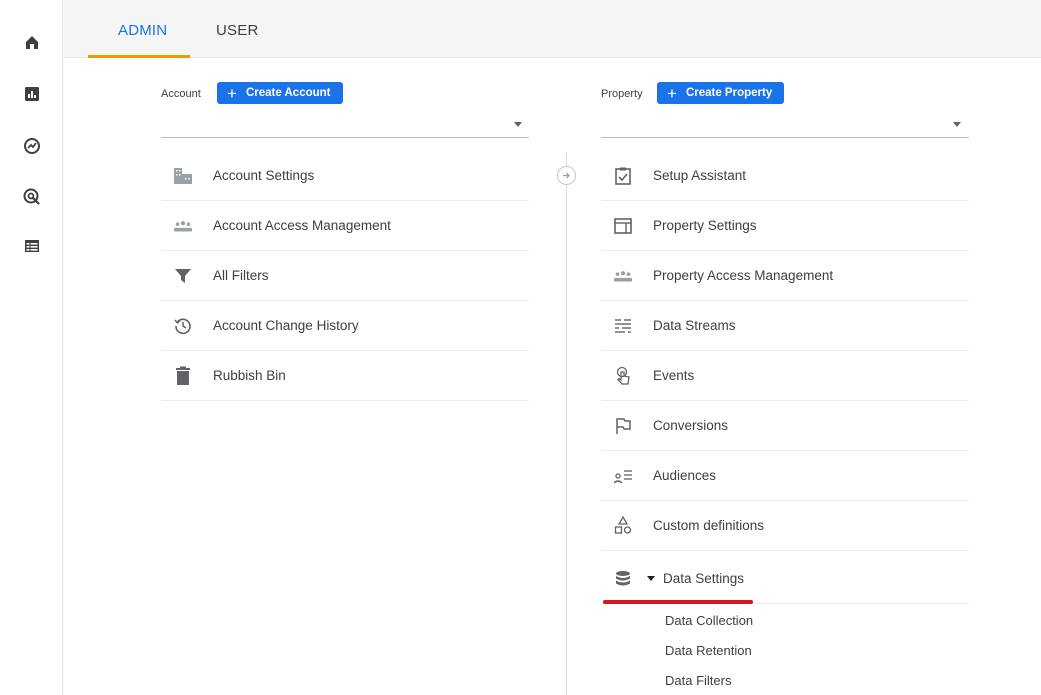  What do you see at coordinates (678, 602) in the screenshot?
I see `highlight-underline` at bounding box center [678, 602].